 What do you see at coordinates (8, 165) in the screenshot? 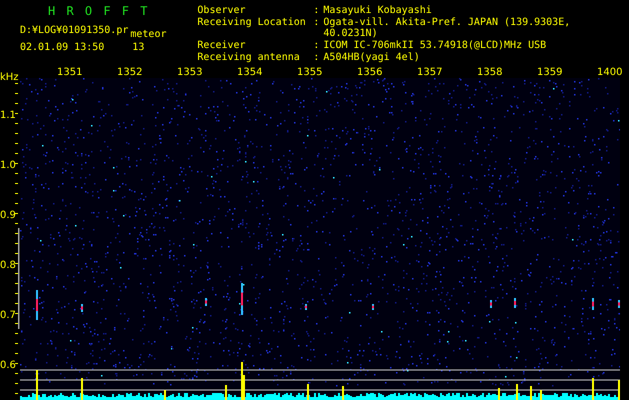
I see `y-tick-label: 1.0` at bounding box center [8, 165].